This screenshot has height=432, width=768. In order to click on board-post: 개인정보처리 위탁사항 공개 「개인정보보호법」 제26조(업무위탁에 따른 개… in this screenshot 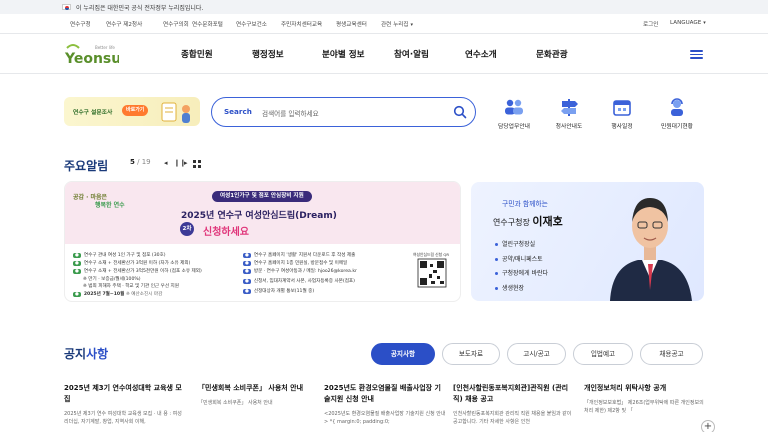, I will do `click(645, 399)`.